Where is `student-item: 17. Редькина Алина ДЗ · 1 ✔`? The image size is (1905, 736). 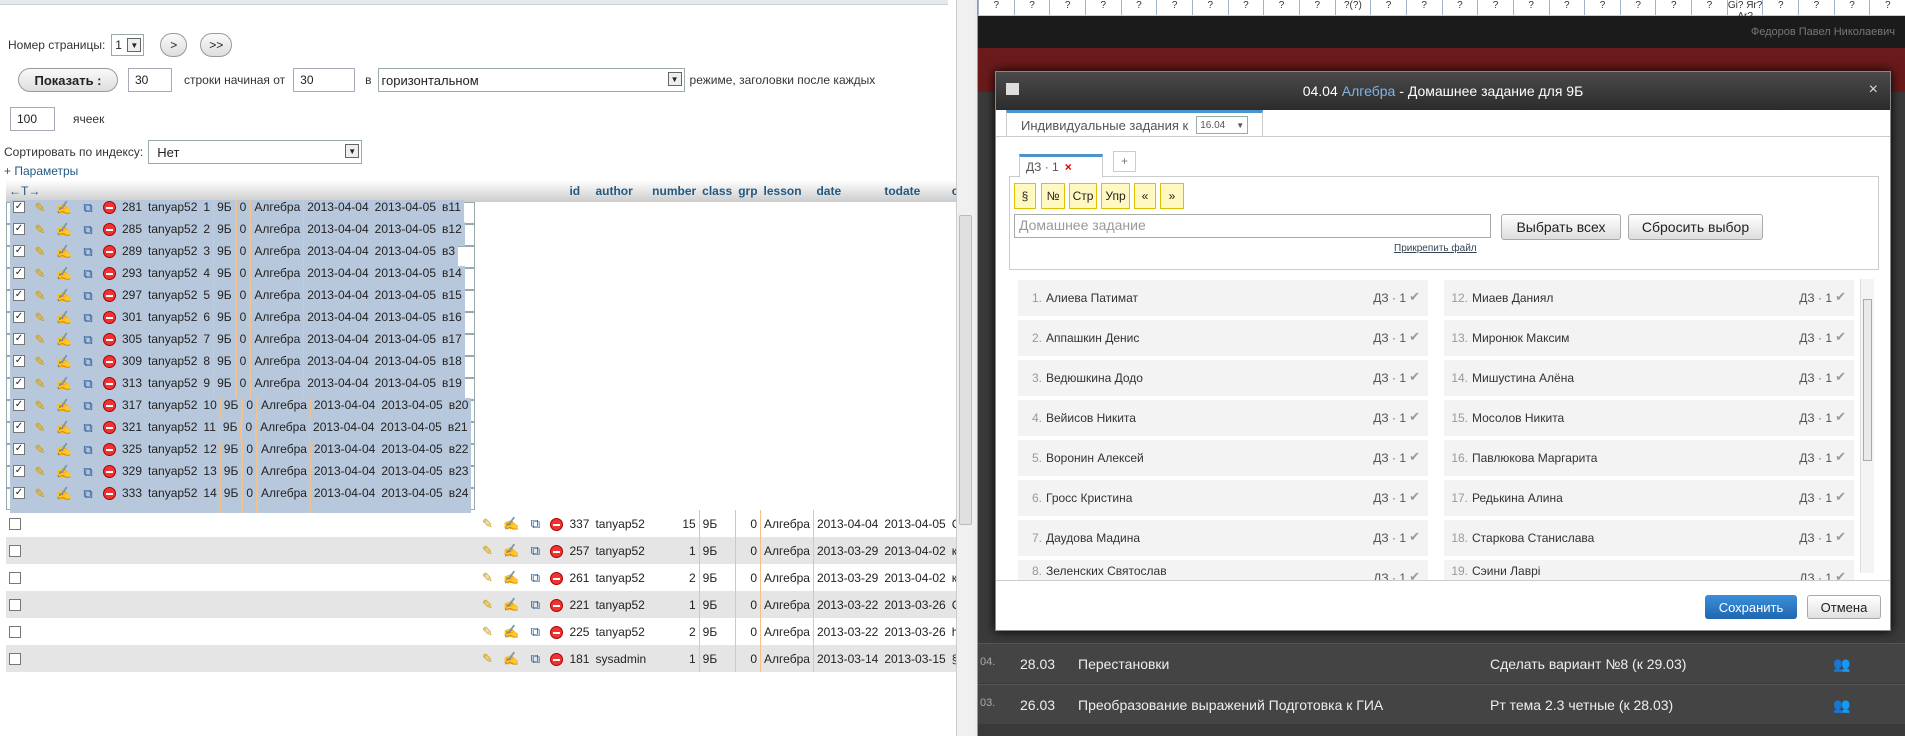 student-item: 17. Редькина Алина ДЗ · 1 ✔ is located at coordinates (1649, 498).